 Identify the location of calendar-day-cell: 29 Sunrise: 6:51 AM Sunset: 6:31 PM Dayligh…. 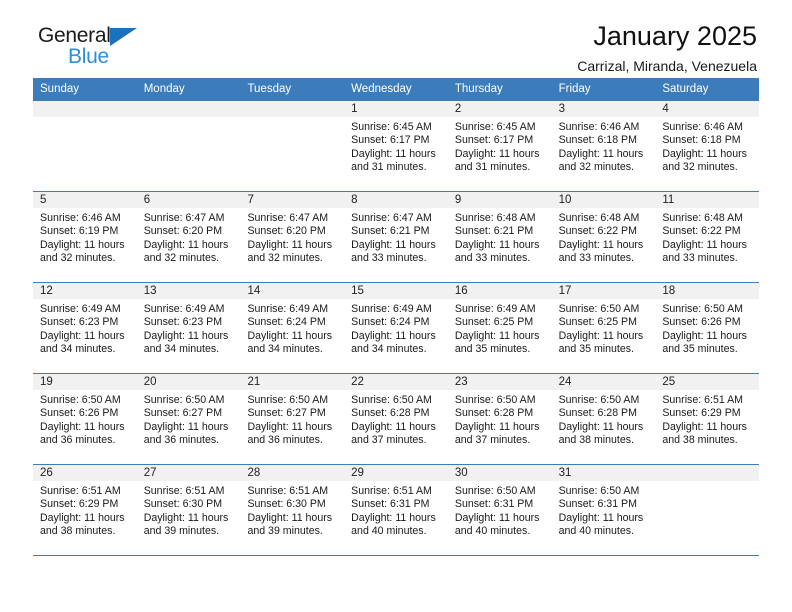
(396, 510).